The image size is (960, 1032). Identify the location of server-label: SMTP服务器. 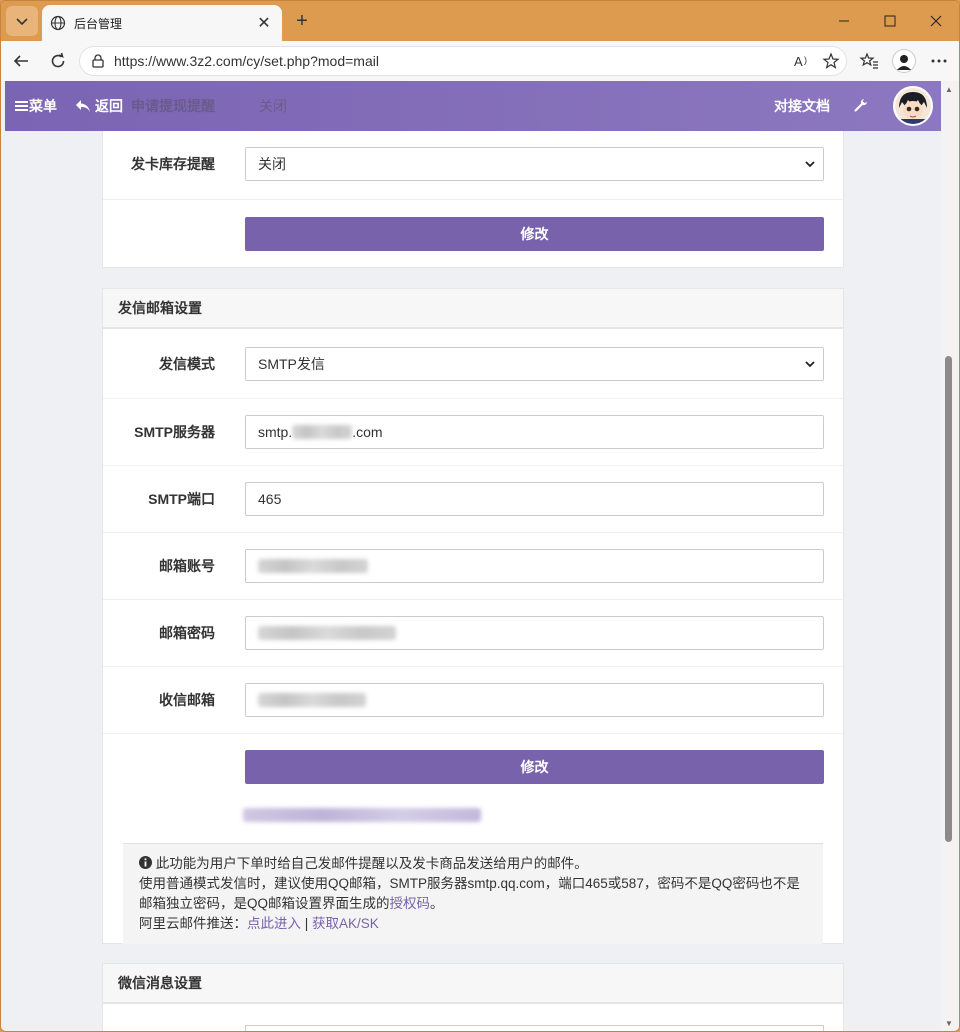
(174, 432).